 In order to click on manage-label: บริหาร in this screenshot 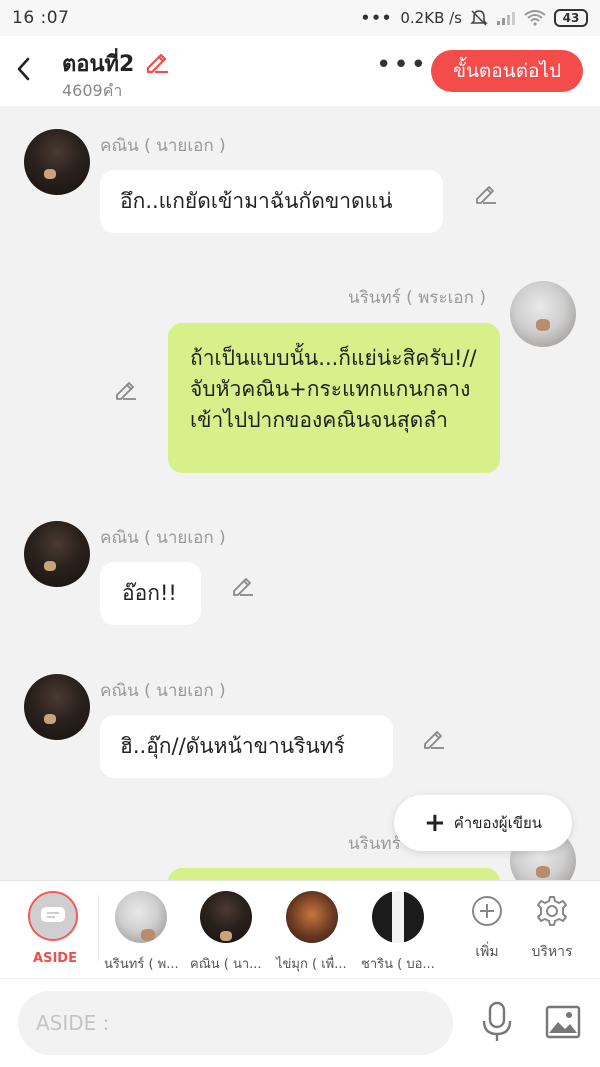, I will do `click(552, 952)`.